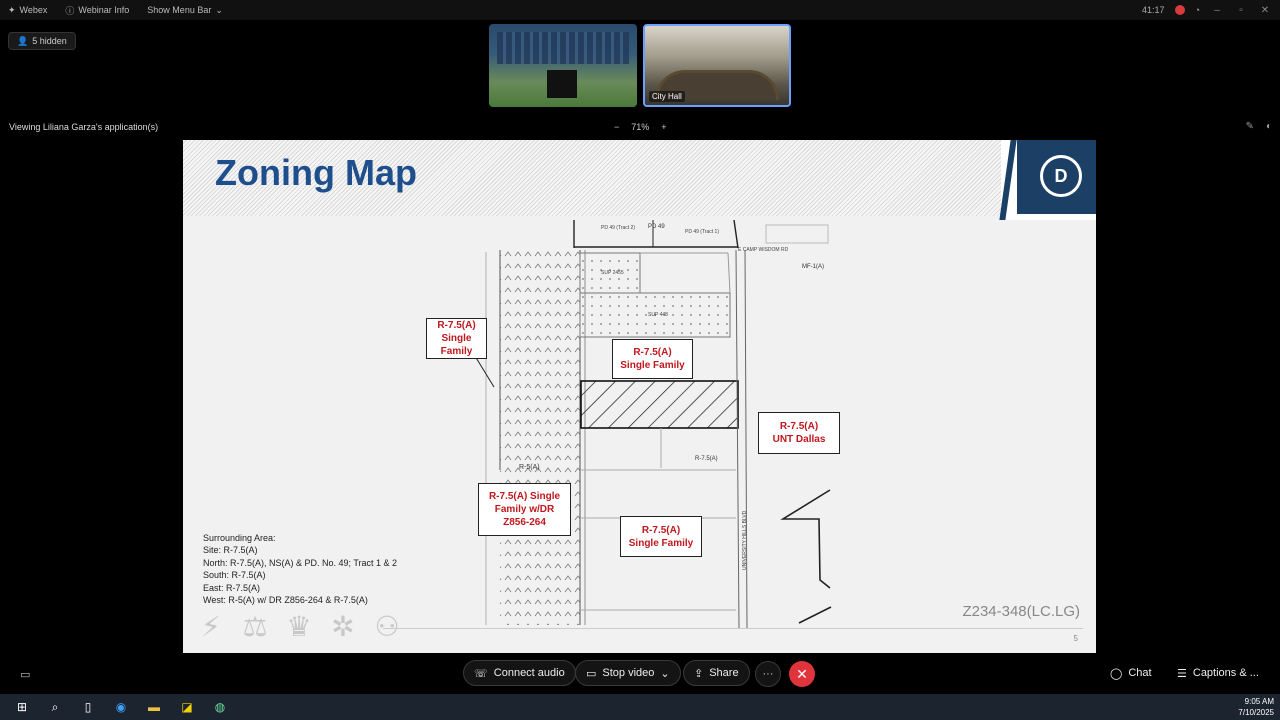 This screenshot has height=720, width=1280. I want to click on zoning-label-southwest-line2: Family w/DR, so click(524, 509).